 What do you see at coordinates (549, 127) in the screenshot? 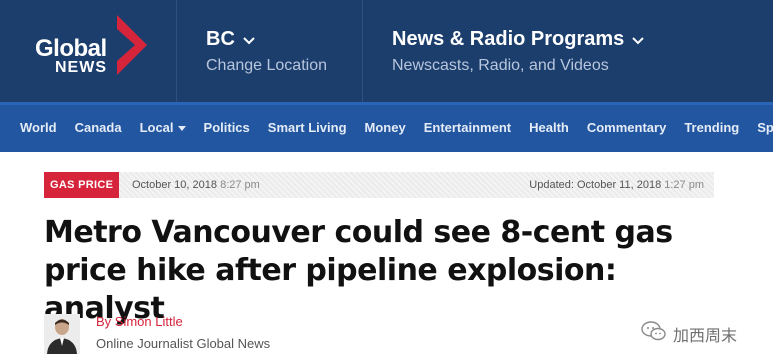
I see `nav-item-health: Health` at bounding box center [549, 127].